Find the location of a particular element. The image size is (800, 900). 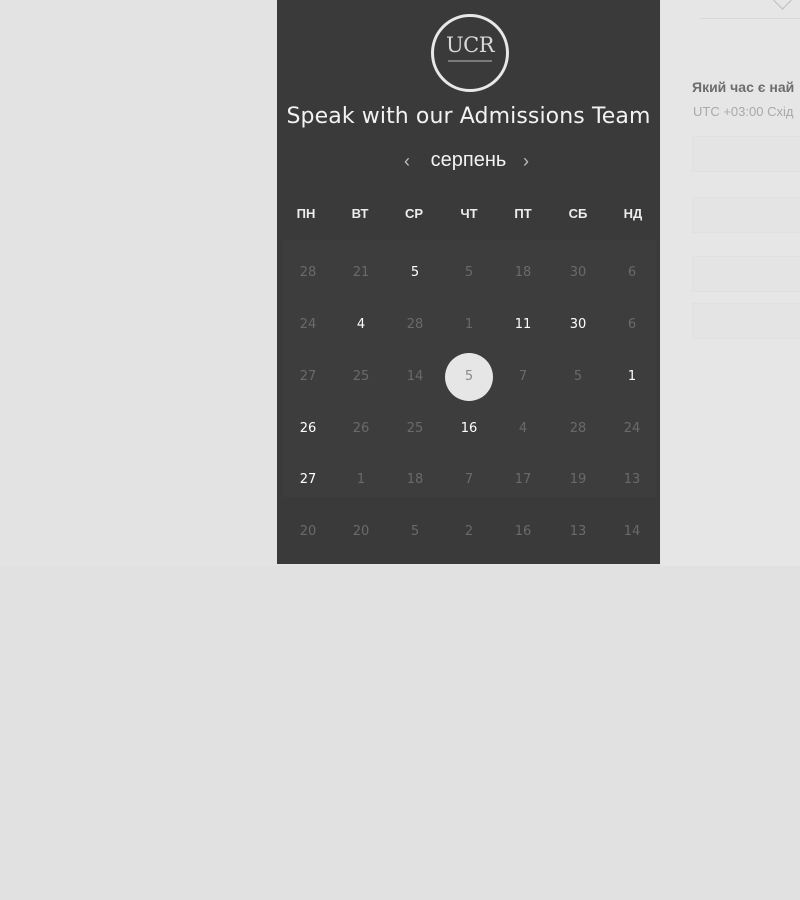

month-label: серпень is located at coordinates (468, 160).